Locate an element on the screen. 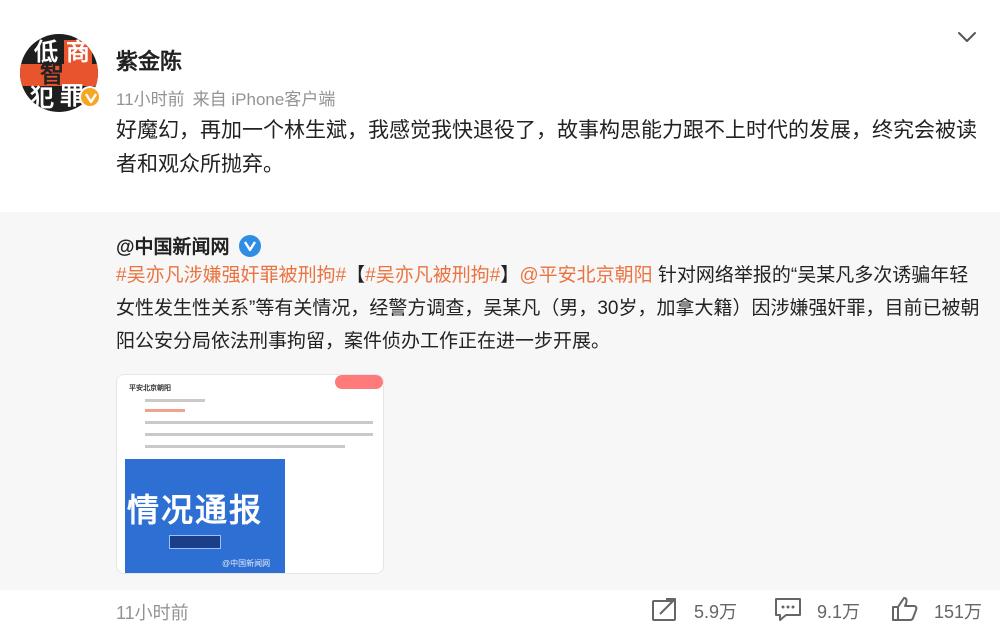  post-meta: 11小时前 来自 iPhone客户端 is located at coordinates (229, 97).